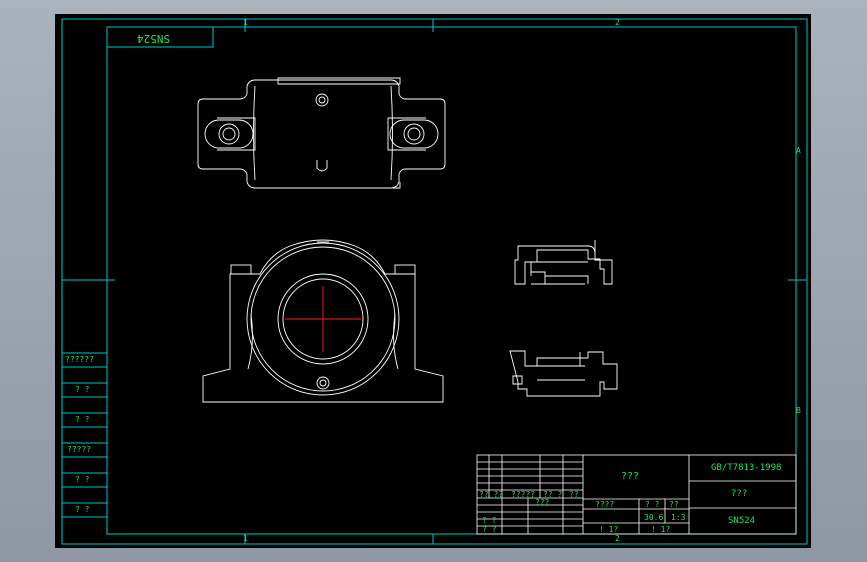 This screenshot has width=867, height=562. Describe the element at coordinates (323, 319) in the screenshot. I see `centerlines` at that location.